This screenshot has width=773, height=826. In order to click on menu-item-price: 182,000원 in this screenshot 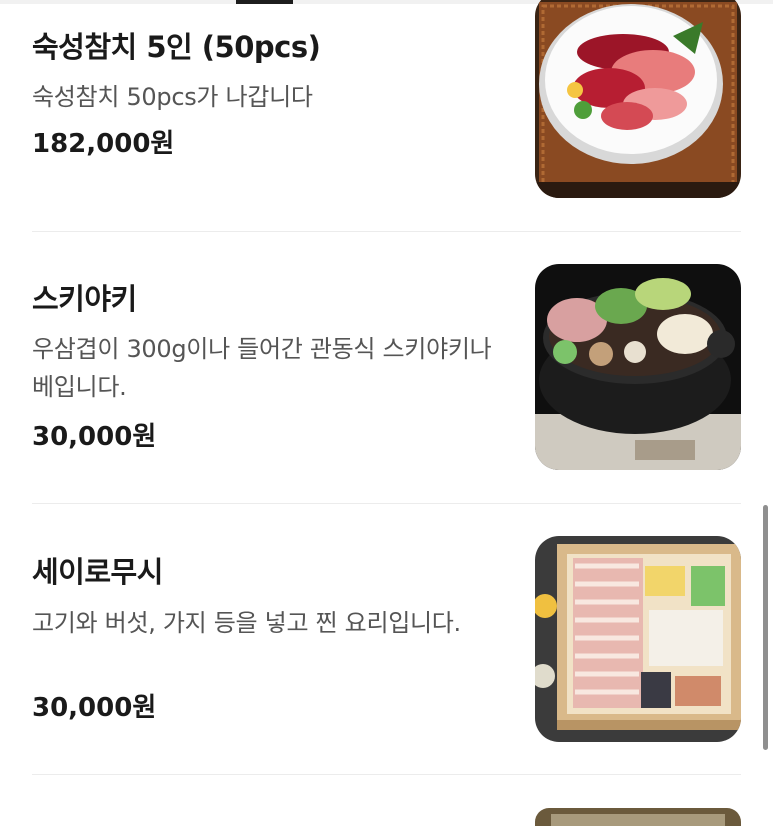, I will do `click(103, 144)`.